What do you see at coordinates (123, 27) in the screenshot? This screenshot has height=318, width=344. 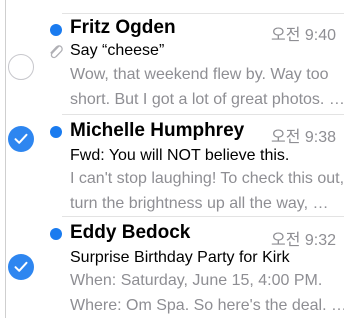 I see `sender-name: Fritz Ogden` at bounding box center [123, 27].